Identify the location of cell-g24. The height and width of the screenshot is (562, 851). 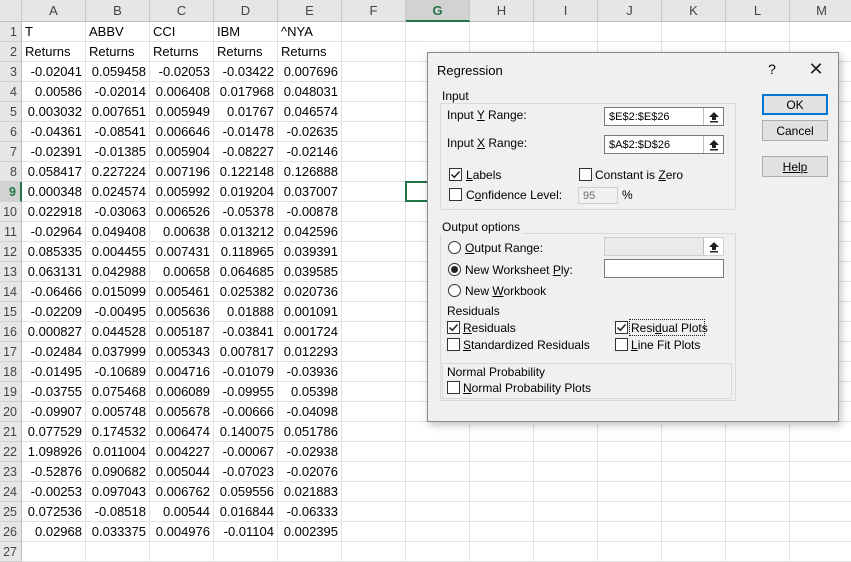
(438, 492).